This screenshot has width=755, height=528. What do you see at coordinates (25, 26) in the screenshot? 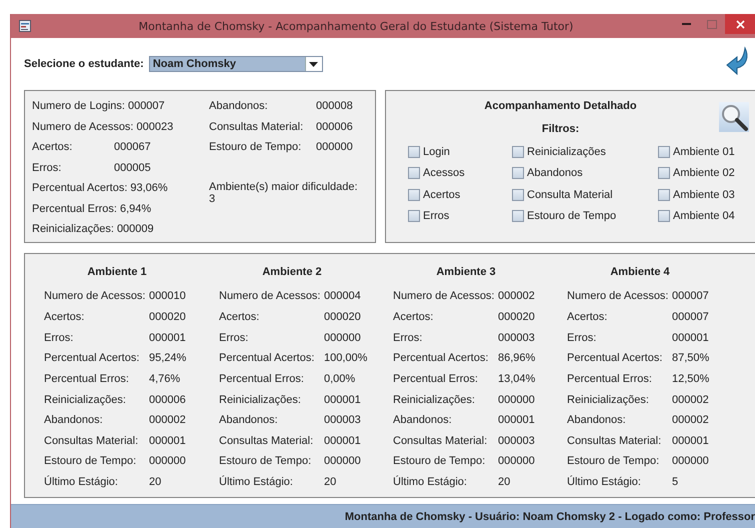
I see `app-icon` at bounding box center [25, 26].